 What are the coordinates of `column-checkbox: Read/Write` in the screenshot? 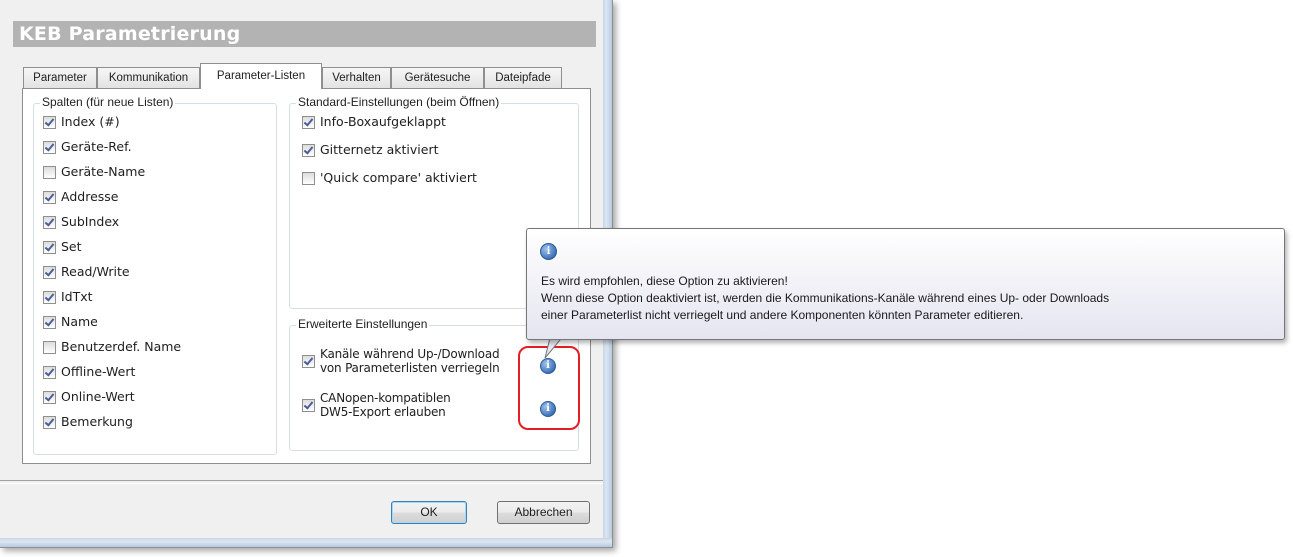 It's located at (86, 272).